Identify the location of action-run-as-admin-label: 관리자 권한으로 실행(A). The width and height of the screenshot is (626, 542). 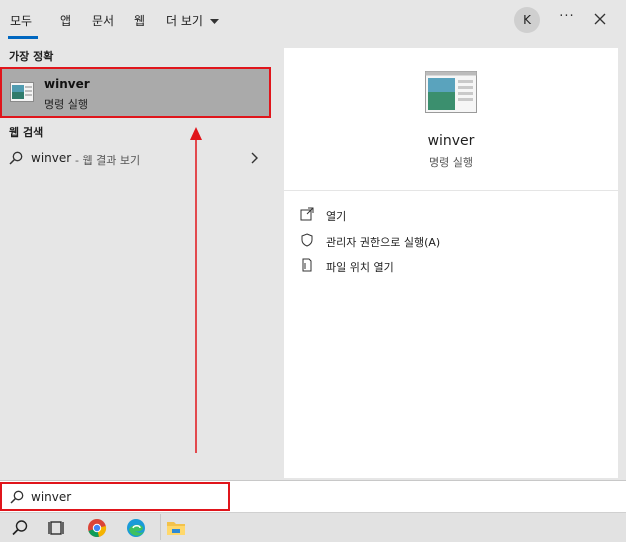
(383, 242).